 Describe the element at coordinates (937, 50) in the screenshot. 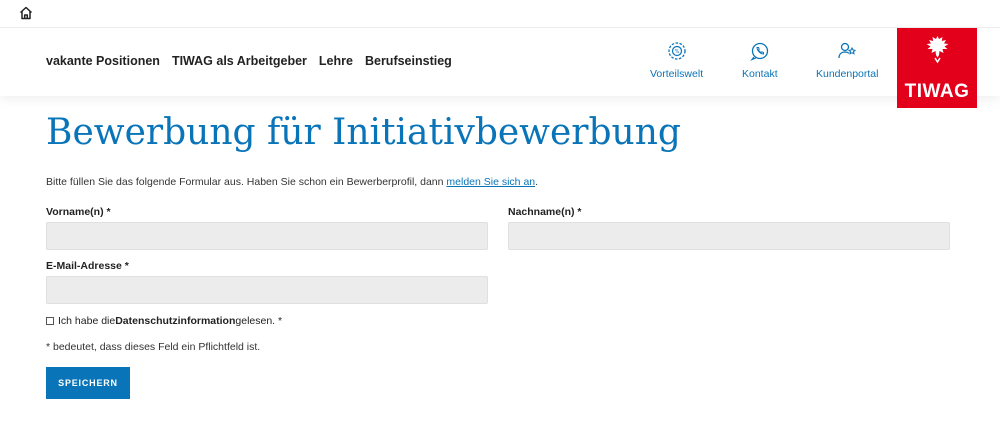

I see `eagle-logo-icon` at that location.